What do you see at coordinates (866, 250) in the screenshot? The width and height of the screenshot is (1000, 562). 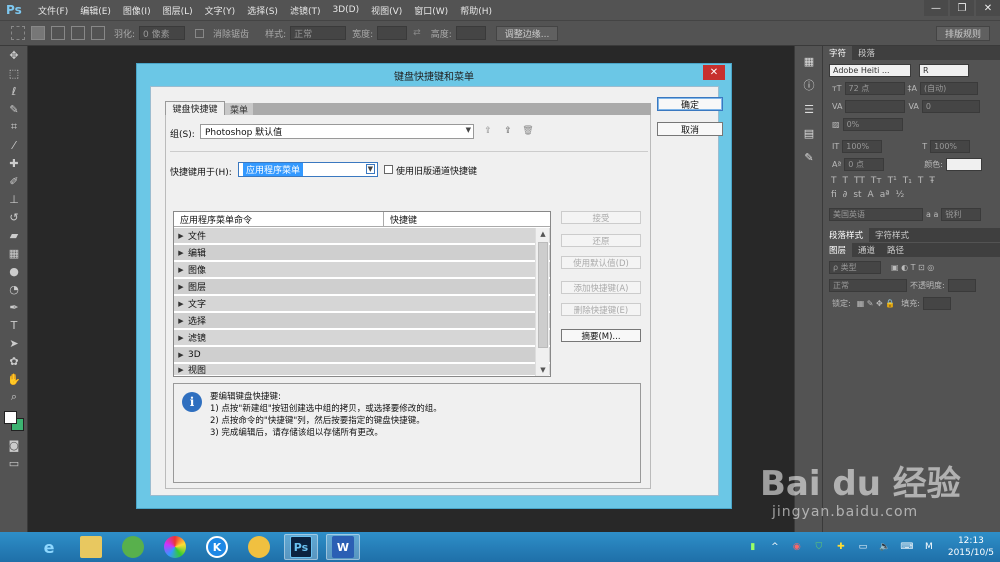 I see `tab-channels: 通道` at bounding box center [866, 250].